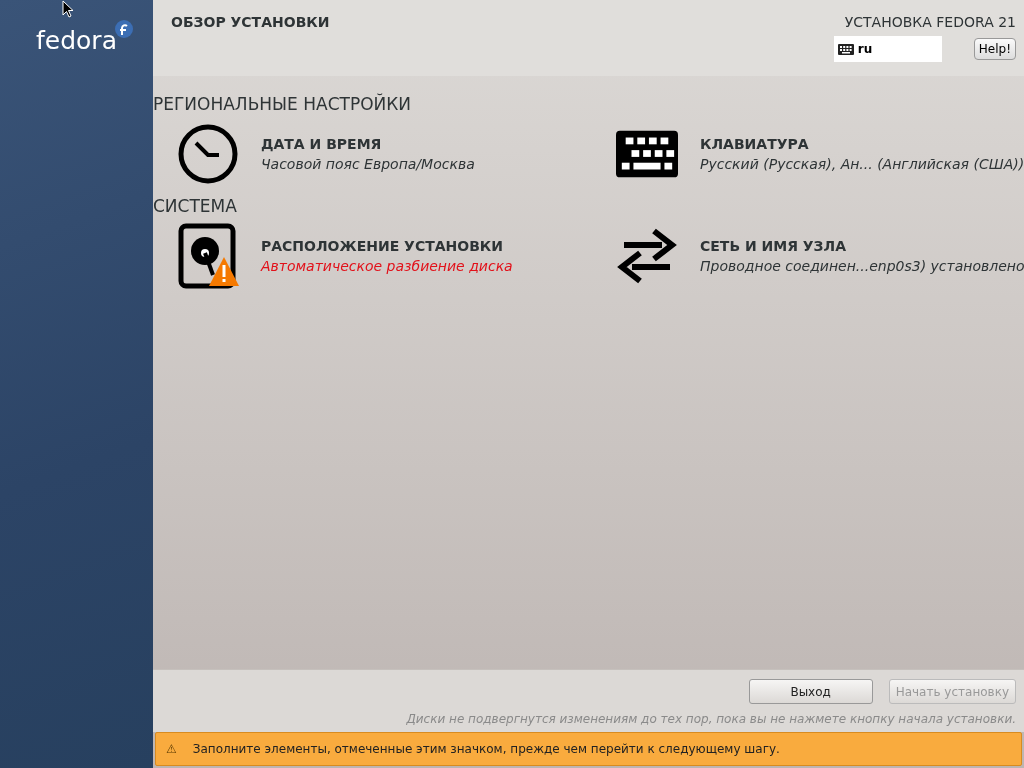 Image resolution: width=1024 pixels, height=768 pixels. I want to click on spoke-status: Часовой пояс Европа/Москва, so click(368, 164).